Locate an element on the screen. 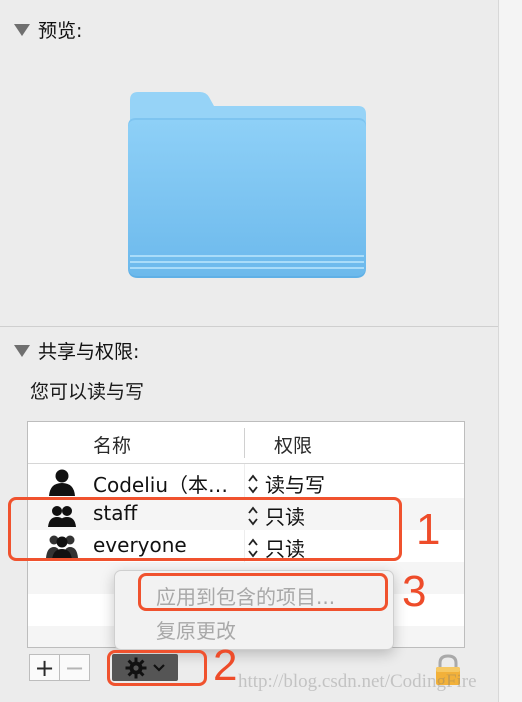  table-header: 名称 权限 is located at coordinates (246, 443).